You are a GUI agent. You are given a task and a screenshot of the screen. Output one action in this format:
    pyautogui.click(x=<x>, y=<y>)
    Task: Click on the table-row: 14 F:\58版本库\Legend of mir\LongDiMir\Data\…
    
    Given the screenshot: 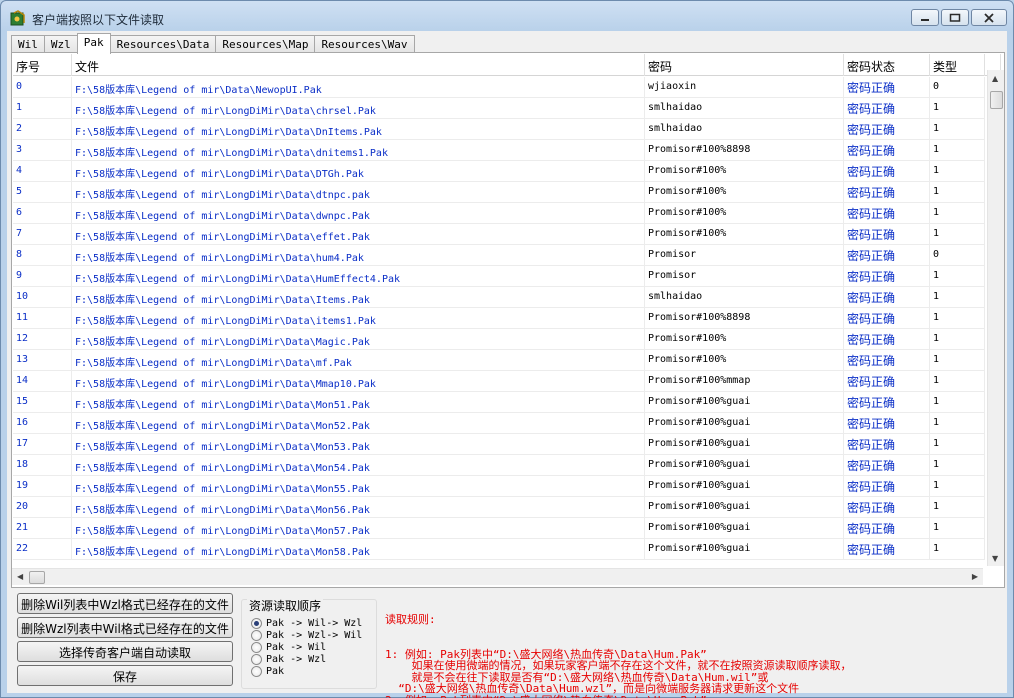 What is the action you would take?
    pyautogui.click(x=499, y=381)
    